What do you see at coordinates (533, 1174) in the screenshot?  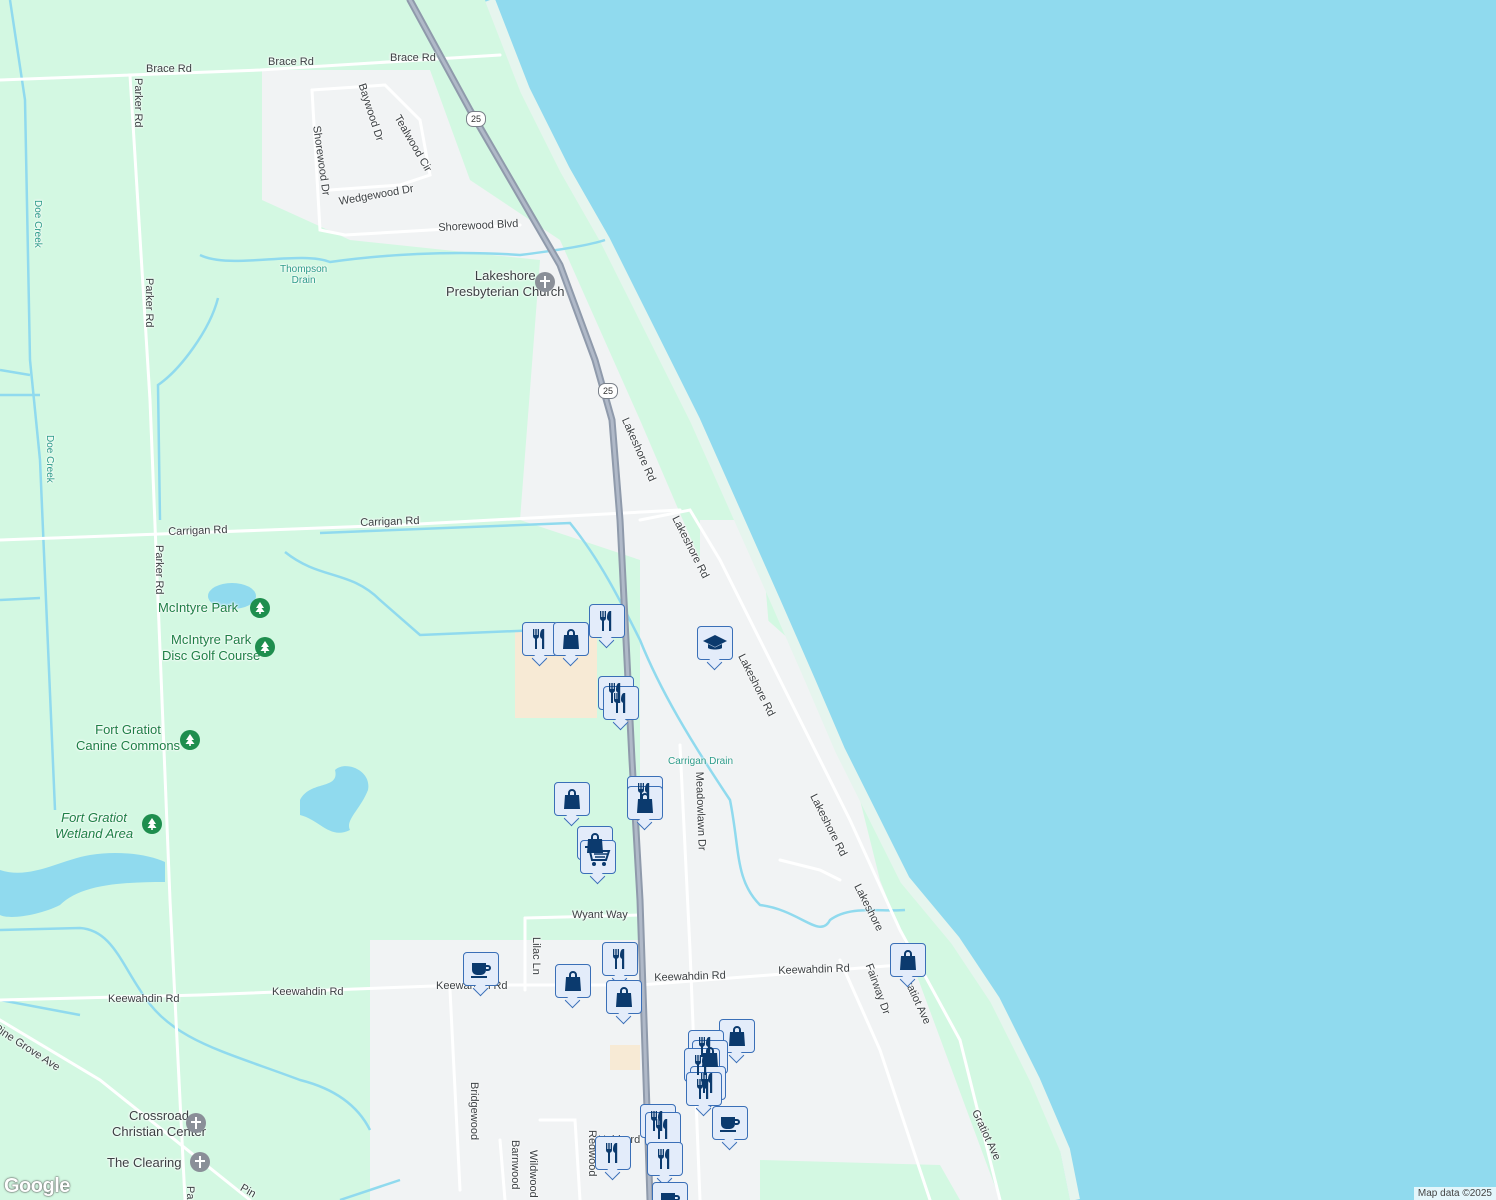 I see `road-label-wildwood: Wildwood` at bounding box center [533, 1174].